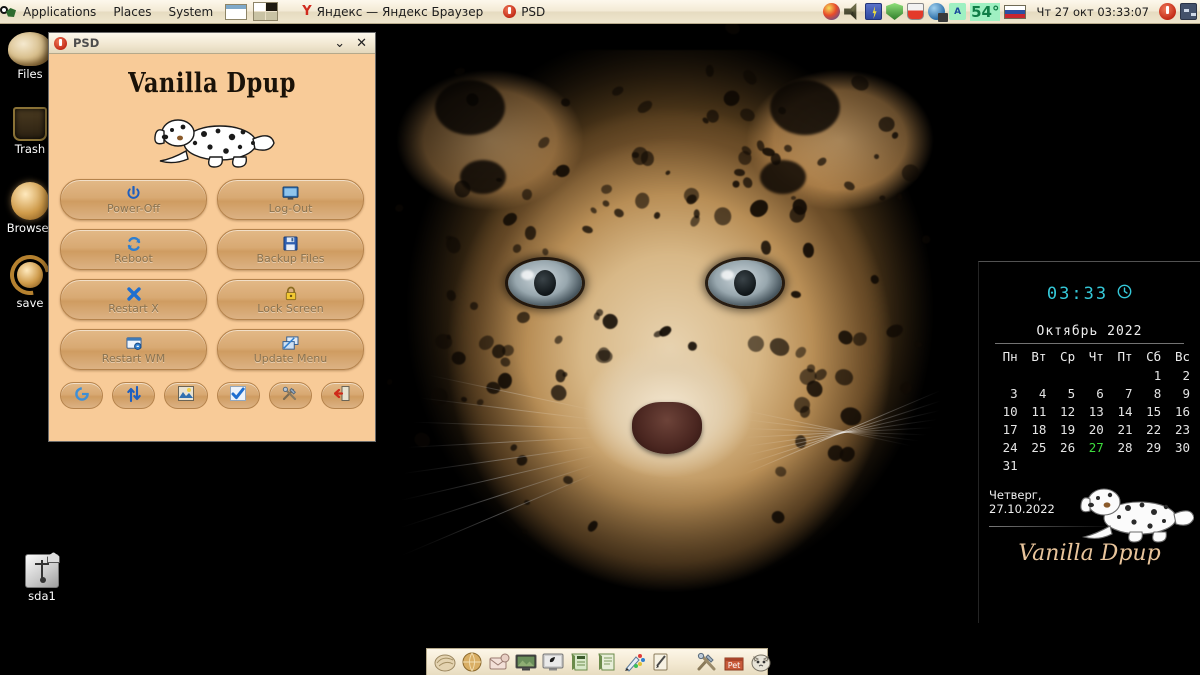 This screenshot has width=1200, height=675. I want to click on tray-network-icon, so click(938, 12).